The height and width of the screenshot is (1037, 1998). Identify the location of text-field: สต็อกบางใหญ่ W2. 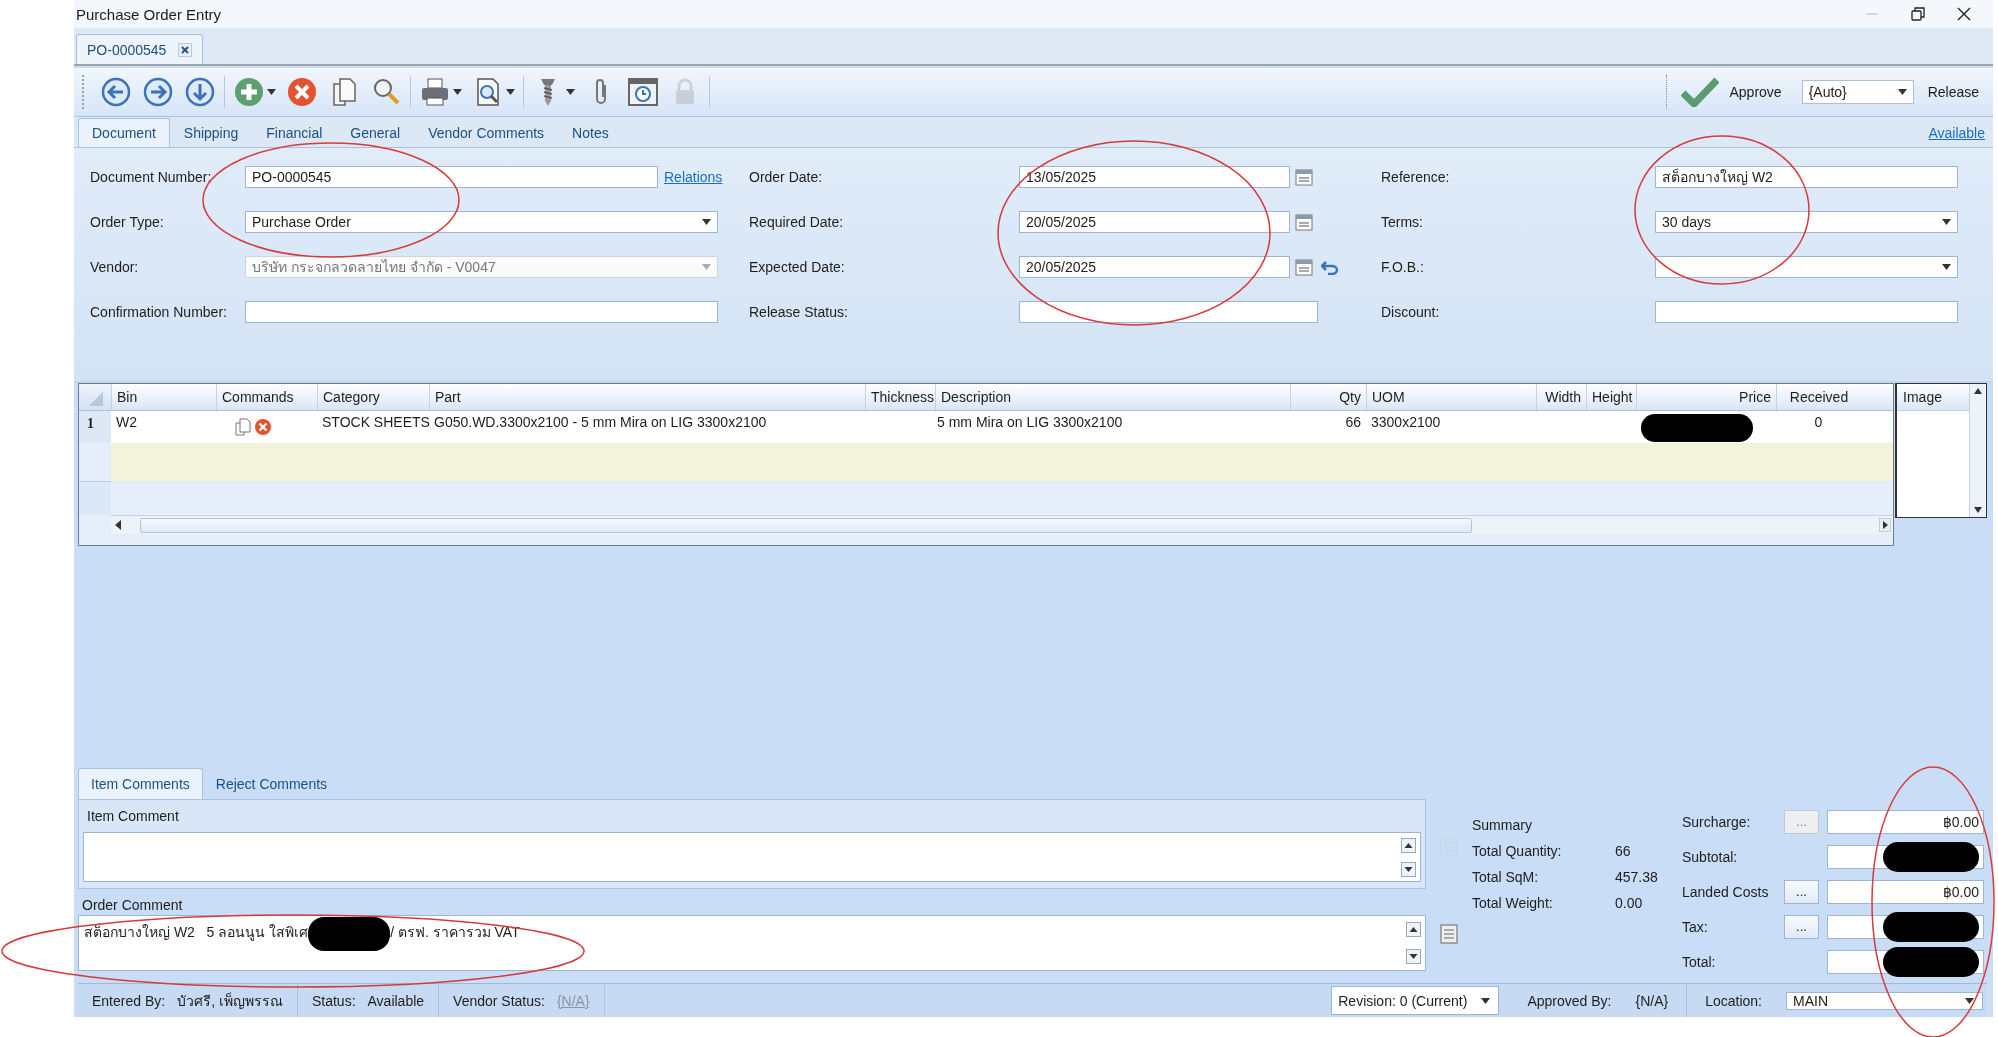
(1806, 177).